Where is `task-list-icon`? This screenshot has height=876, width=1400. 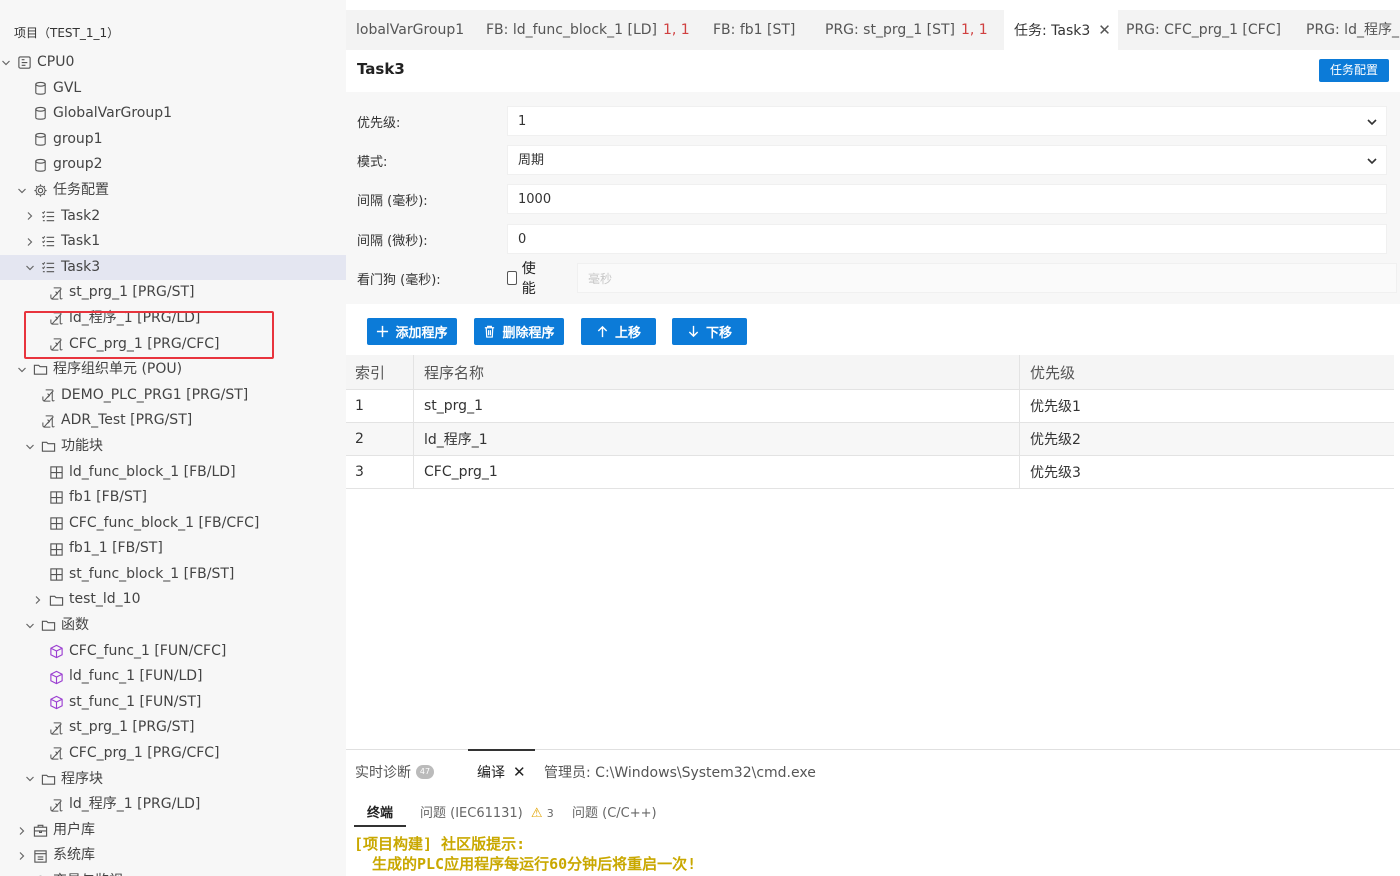 task-list-icon is located at coordinates (48, 268).